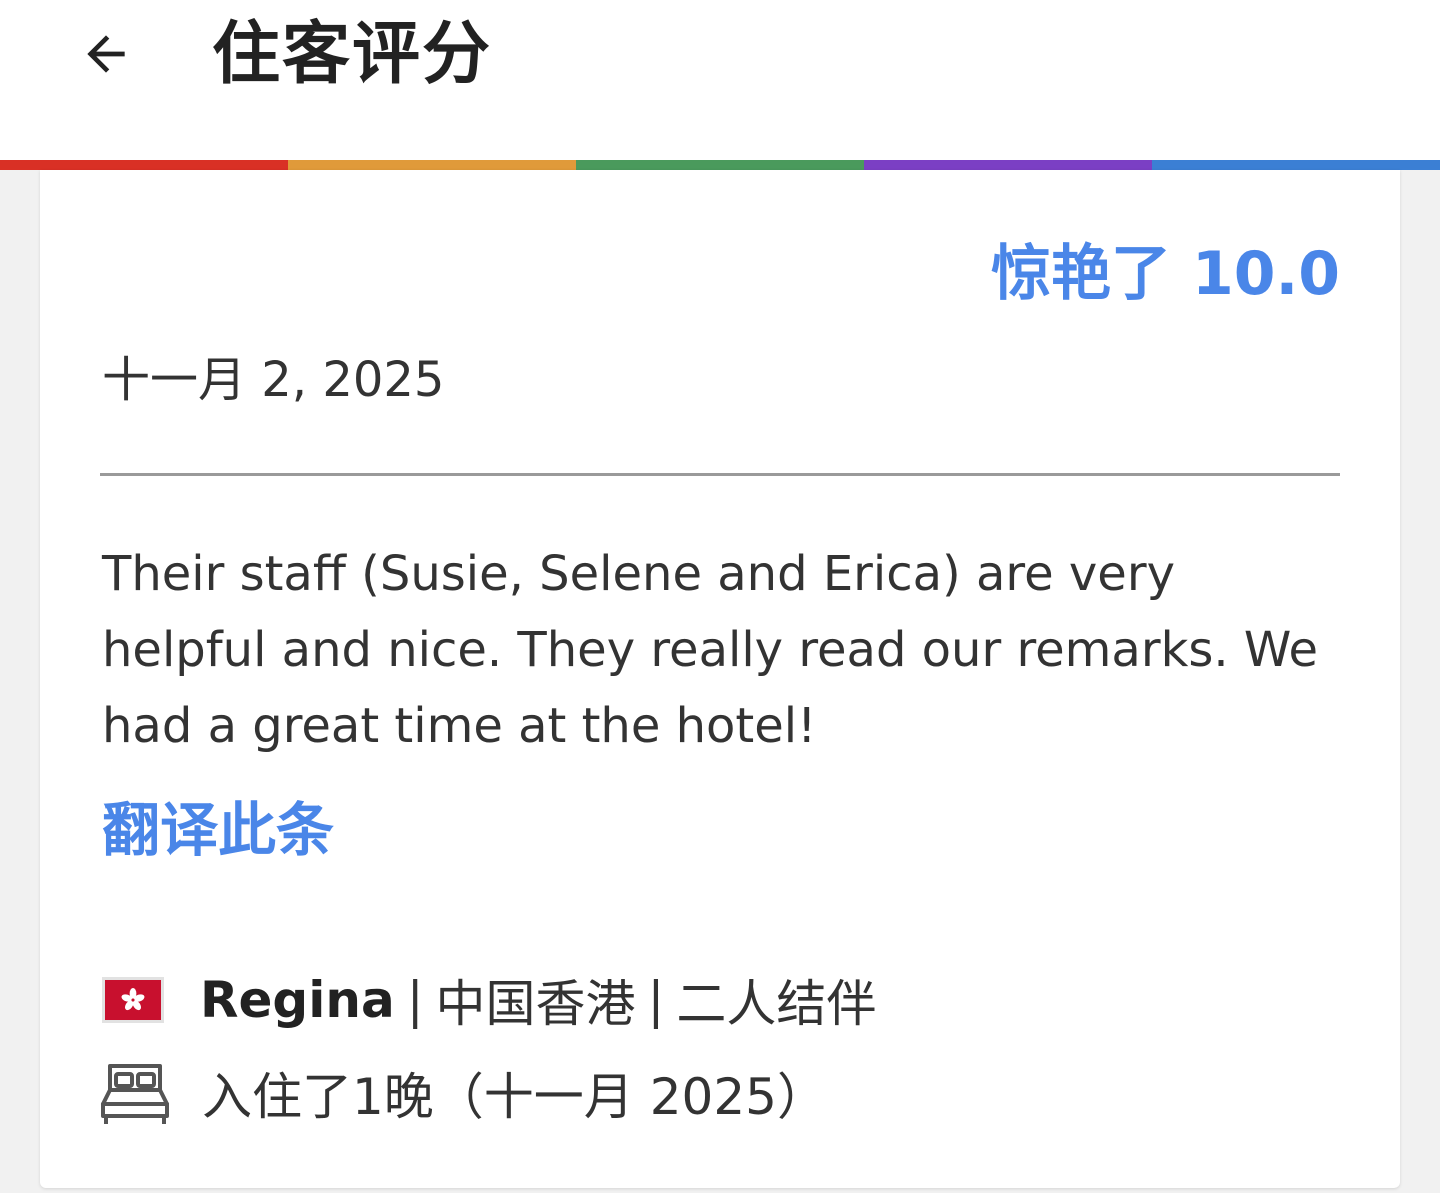 The height and width of the screenshot is (1193, 1440). What do you see at coordinates (720, 474) in the screenshot?
I see `divider` at bounding box center [720, 474].